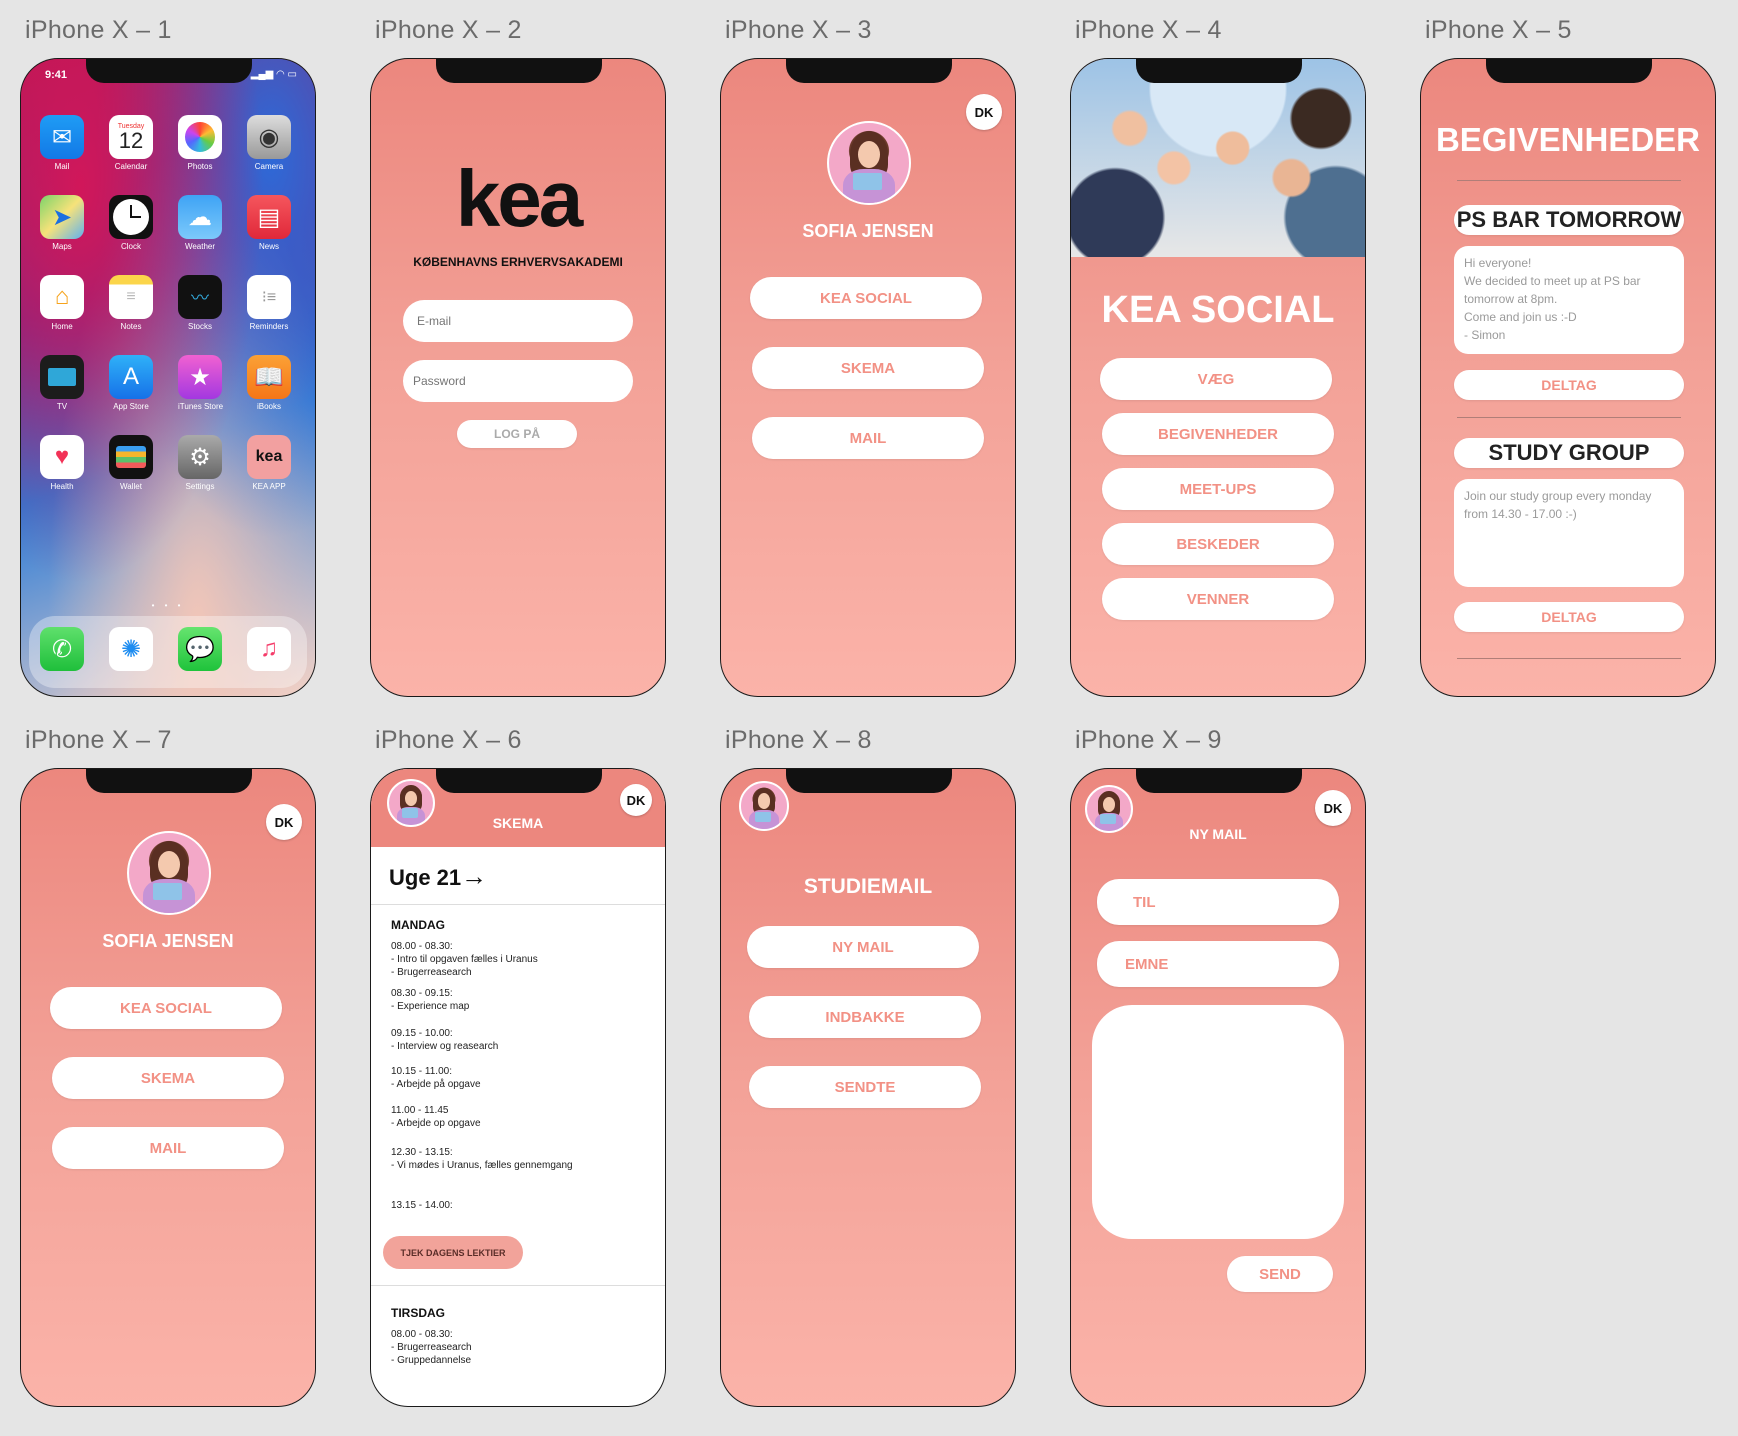 The image size is (1738, 1436). I want to click on camera-icon: ◉, so click(269, 137).